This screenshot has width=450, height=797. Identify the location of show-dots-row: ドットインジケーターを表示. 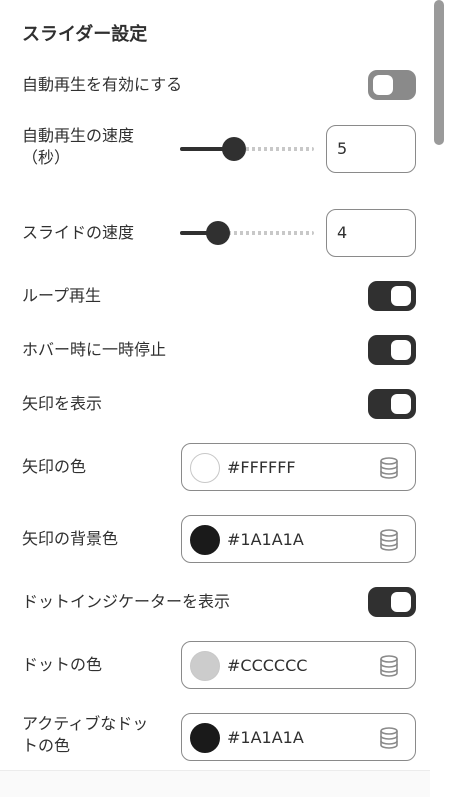
(219, 602).